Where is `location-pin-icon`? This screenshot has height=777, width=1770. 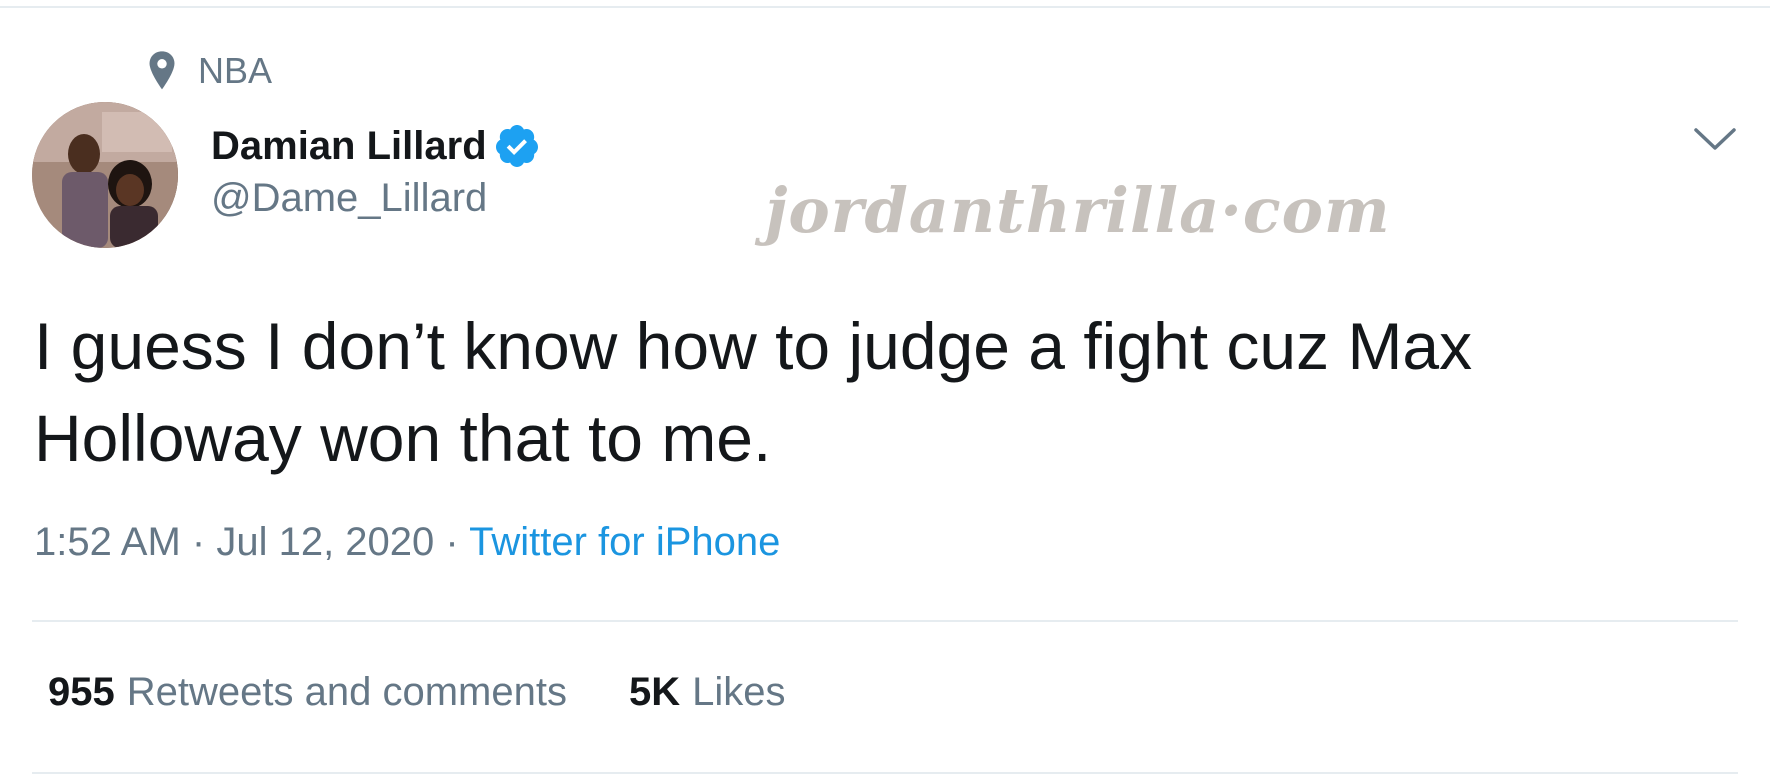 location-pin-icon is located at coordinates (162, 70).